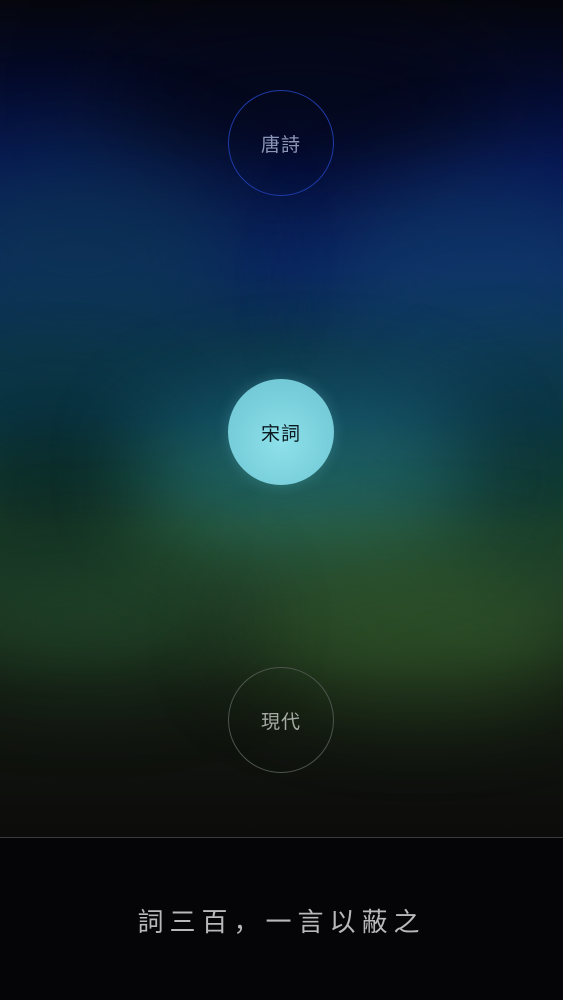  I want to click on footer-motto: 詞三百，一言以蔽之, so click(281, 923).